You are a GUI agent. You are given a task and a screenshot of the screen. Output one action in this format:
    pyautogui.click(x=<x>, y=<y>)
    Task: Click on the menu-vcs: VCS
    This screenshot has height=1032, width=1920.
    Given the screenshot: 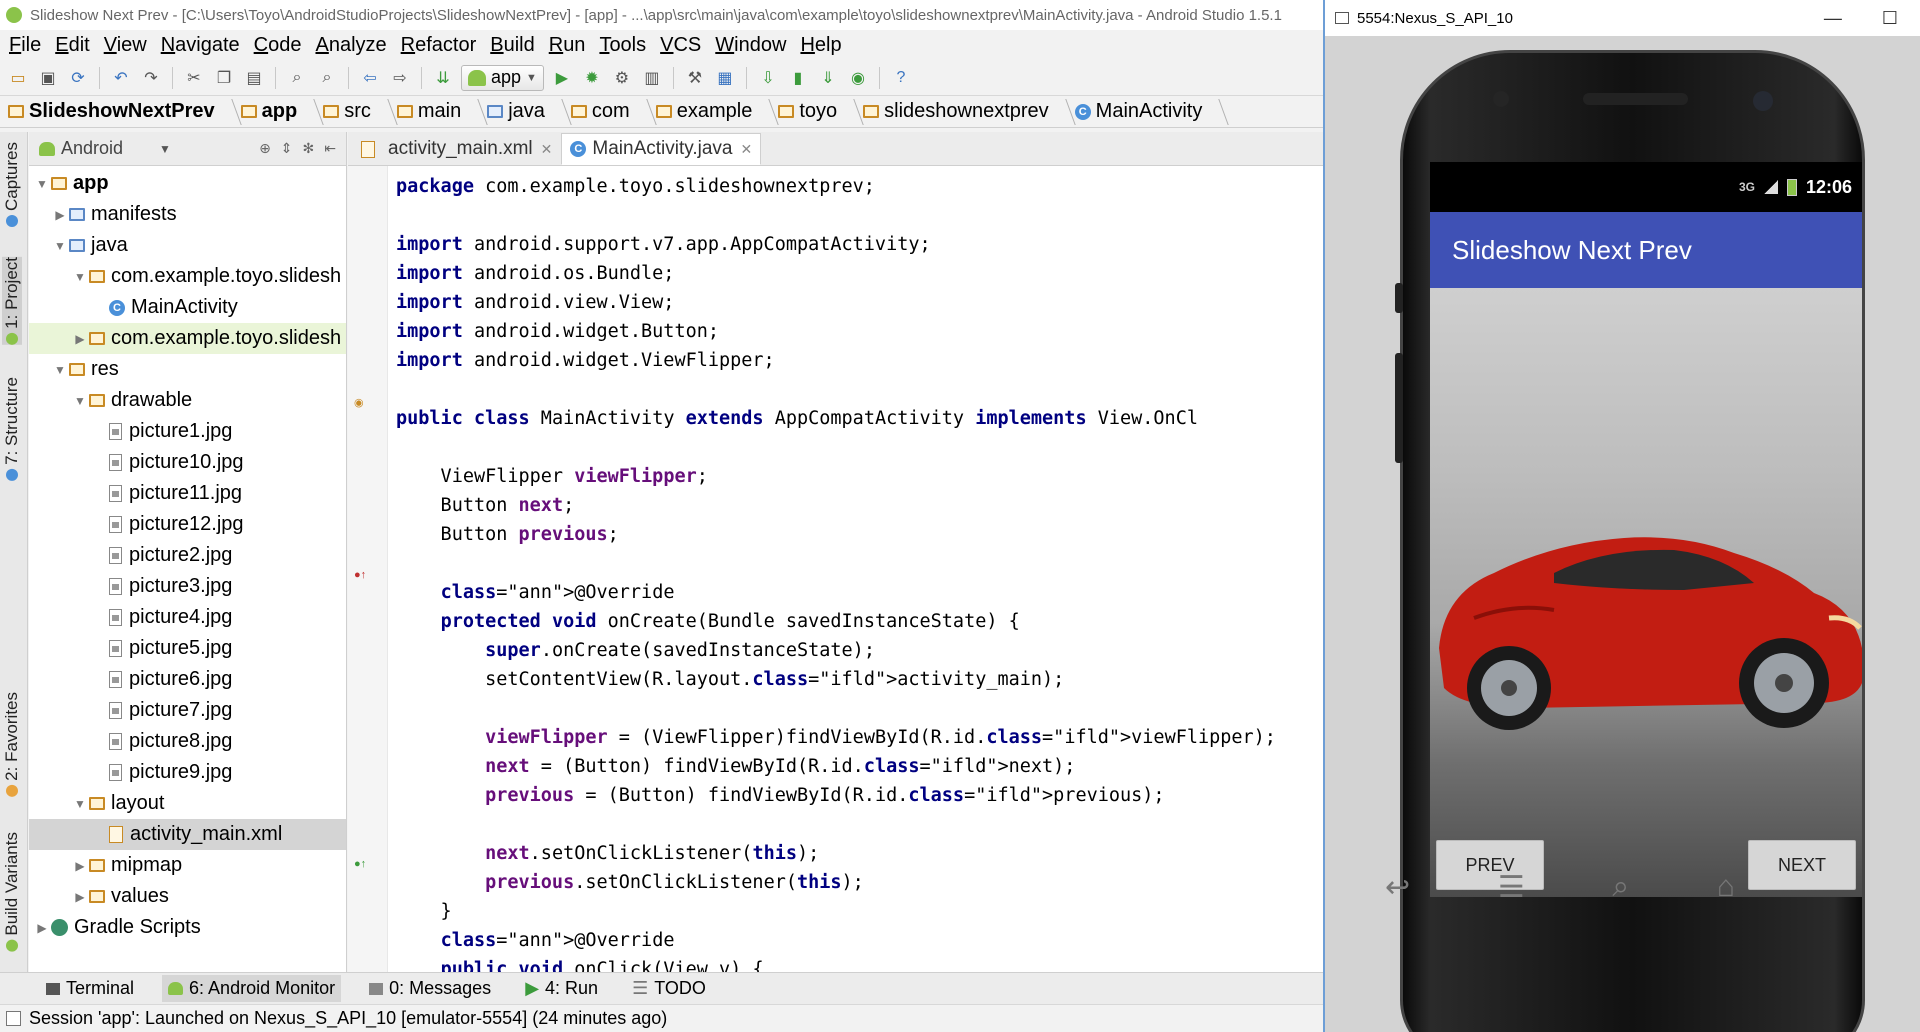 What is the action you would take?
    pyautogui.click(x=680, y=45)
    